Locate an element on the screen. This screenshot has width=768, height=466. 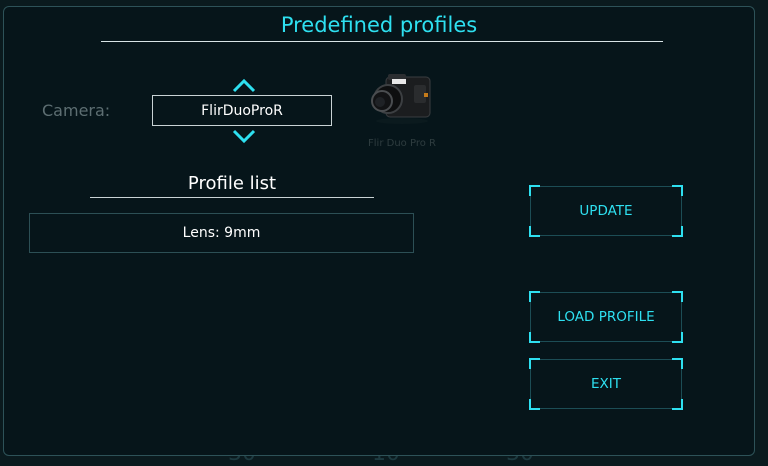
load-profile-button: LOAD PROFILE is located at coordinates (606, 317).